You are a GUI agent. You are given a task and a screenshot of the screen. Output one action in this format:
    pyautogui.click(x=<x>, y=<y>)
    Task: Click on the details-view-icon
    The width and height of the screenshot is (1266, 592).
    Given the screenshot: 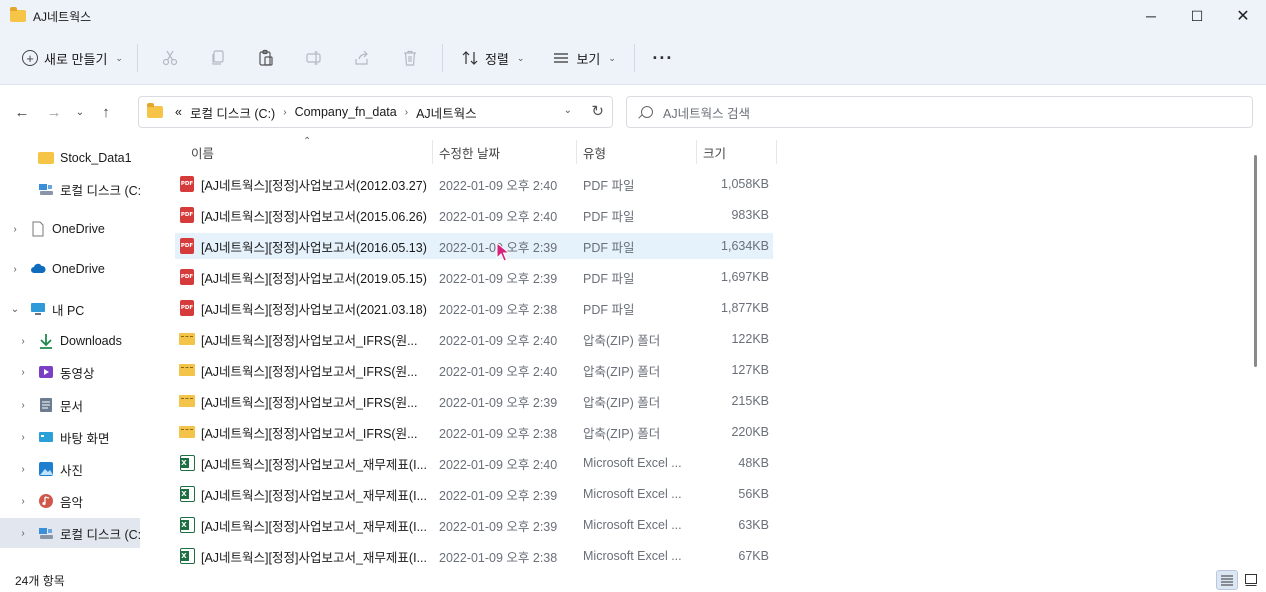 What is the action you would take?
    pyautogui.click(x=1227, y=580)
    